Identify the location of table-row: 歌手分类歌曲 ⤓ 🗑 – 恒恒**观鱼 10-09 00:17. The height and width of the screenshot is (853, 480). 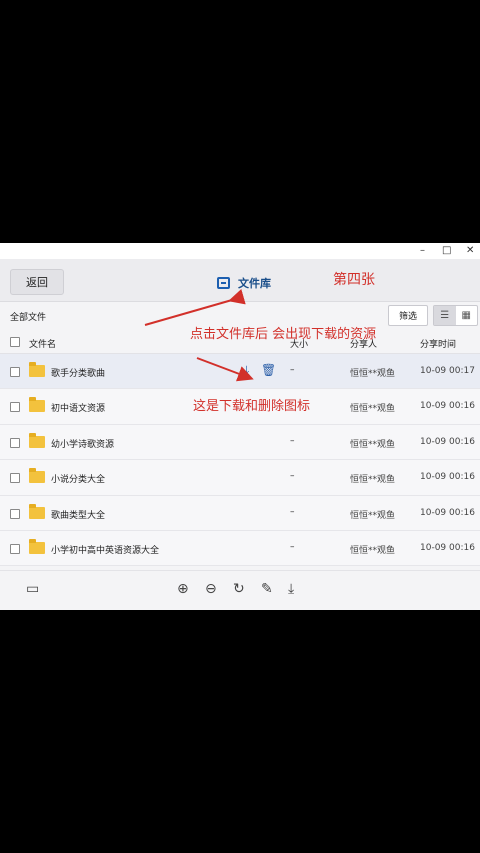
(240, 372).